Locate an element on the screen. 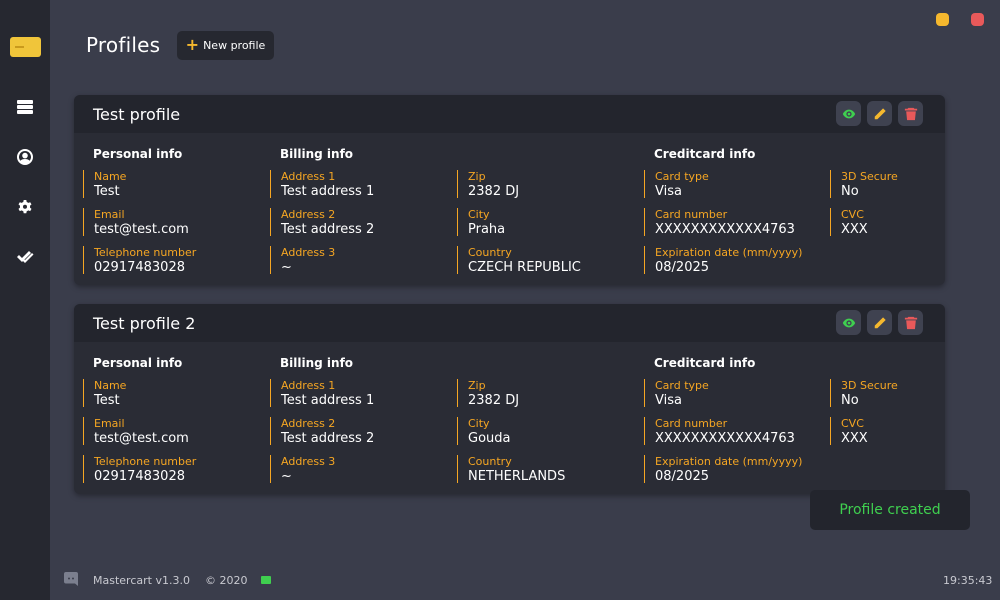  clock: 19:35:43 is located at coordinates (968, 580).